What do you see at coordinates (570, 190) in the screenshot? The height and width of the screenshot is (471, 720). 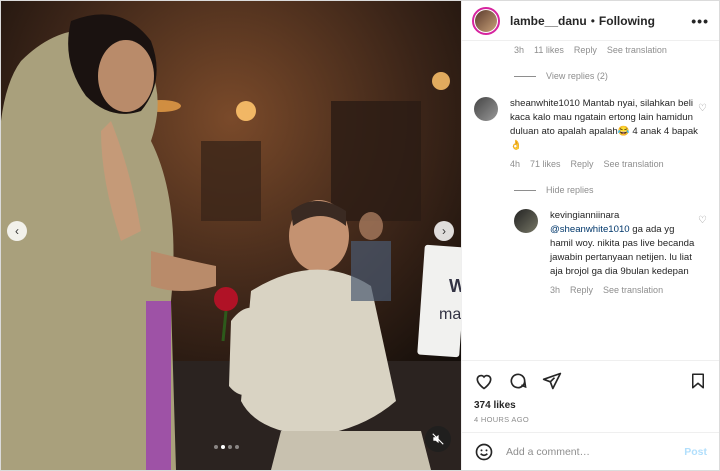 I see `hide-replies-label: Hide replies` at bounding box center [570, 190].